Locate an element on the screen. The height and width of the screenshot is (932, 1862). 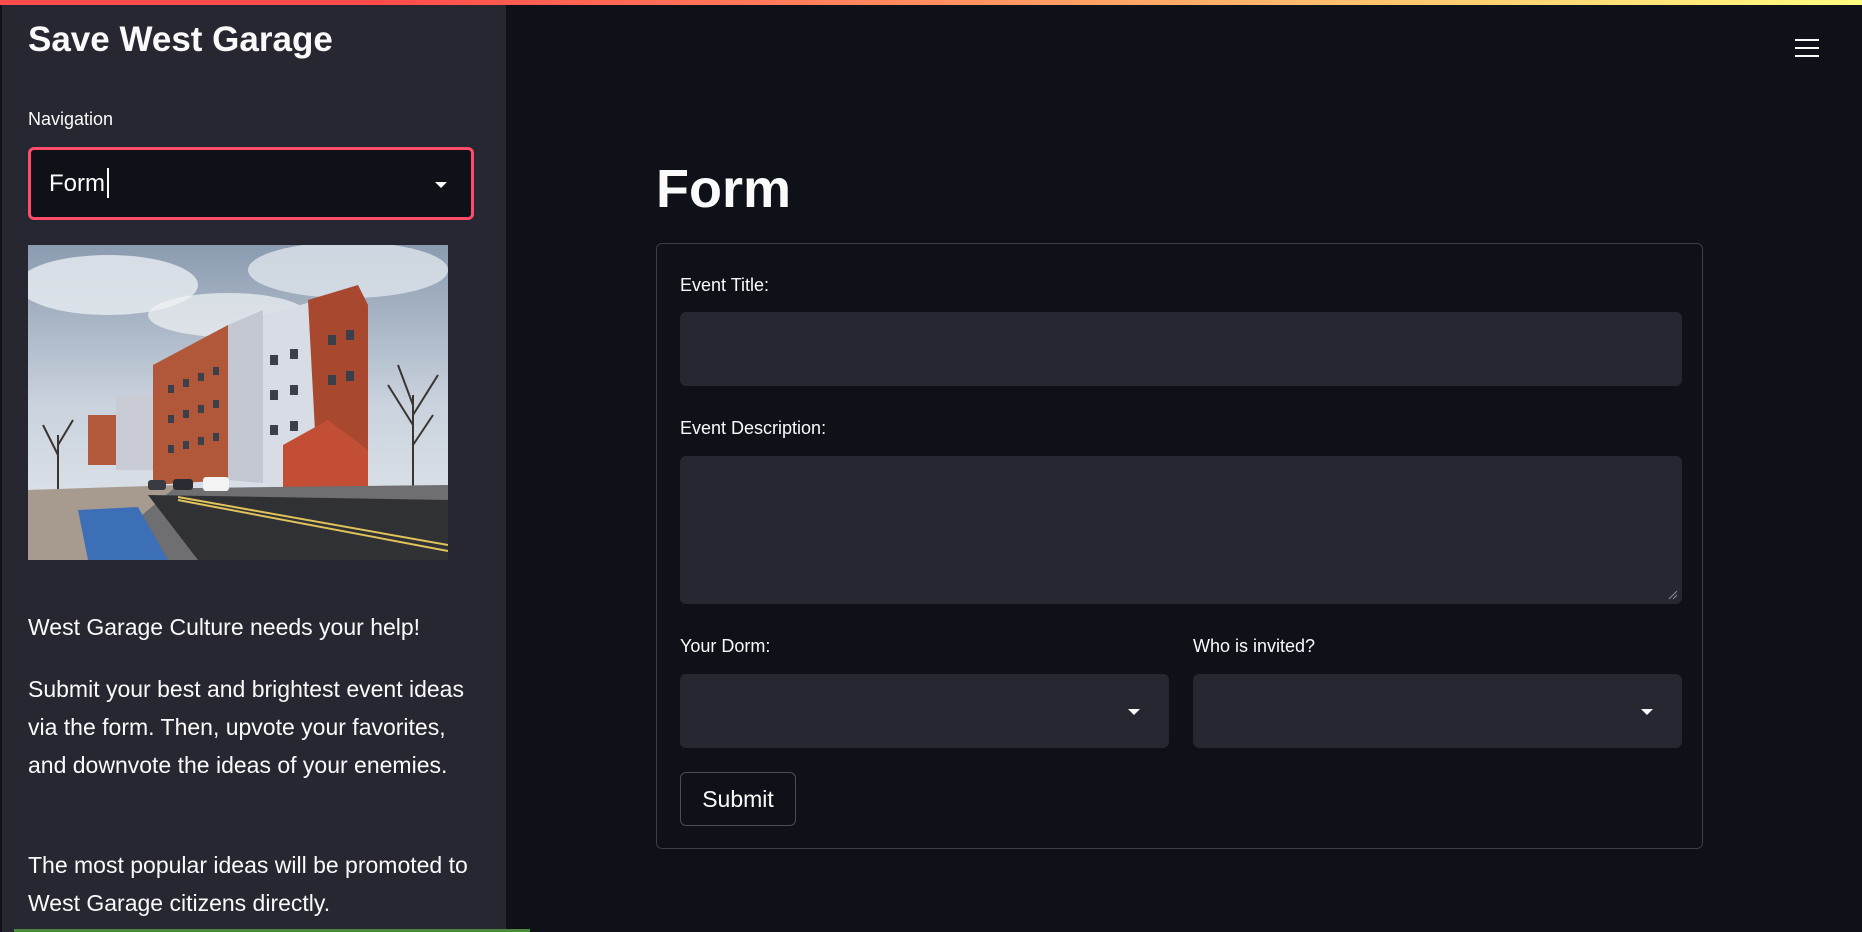
hamburger-menu-icon is located at coordinates (1807, 48).